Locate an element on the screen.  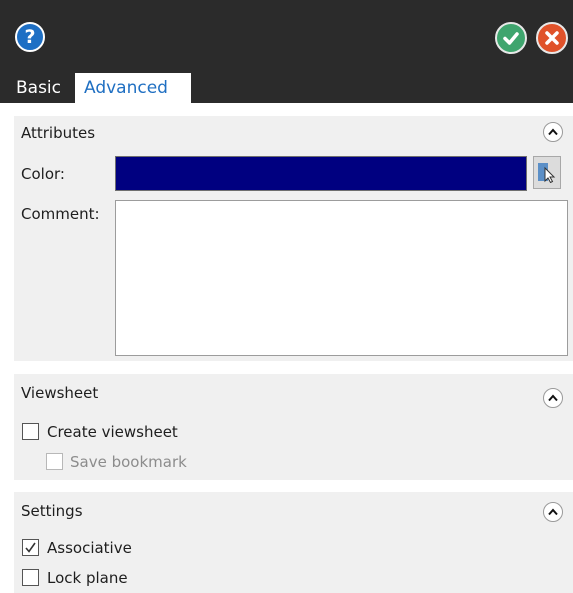
viewsheet-title: Viewsheet is located at coordinates (60, 393).